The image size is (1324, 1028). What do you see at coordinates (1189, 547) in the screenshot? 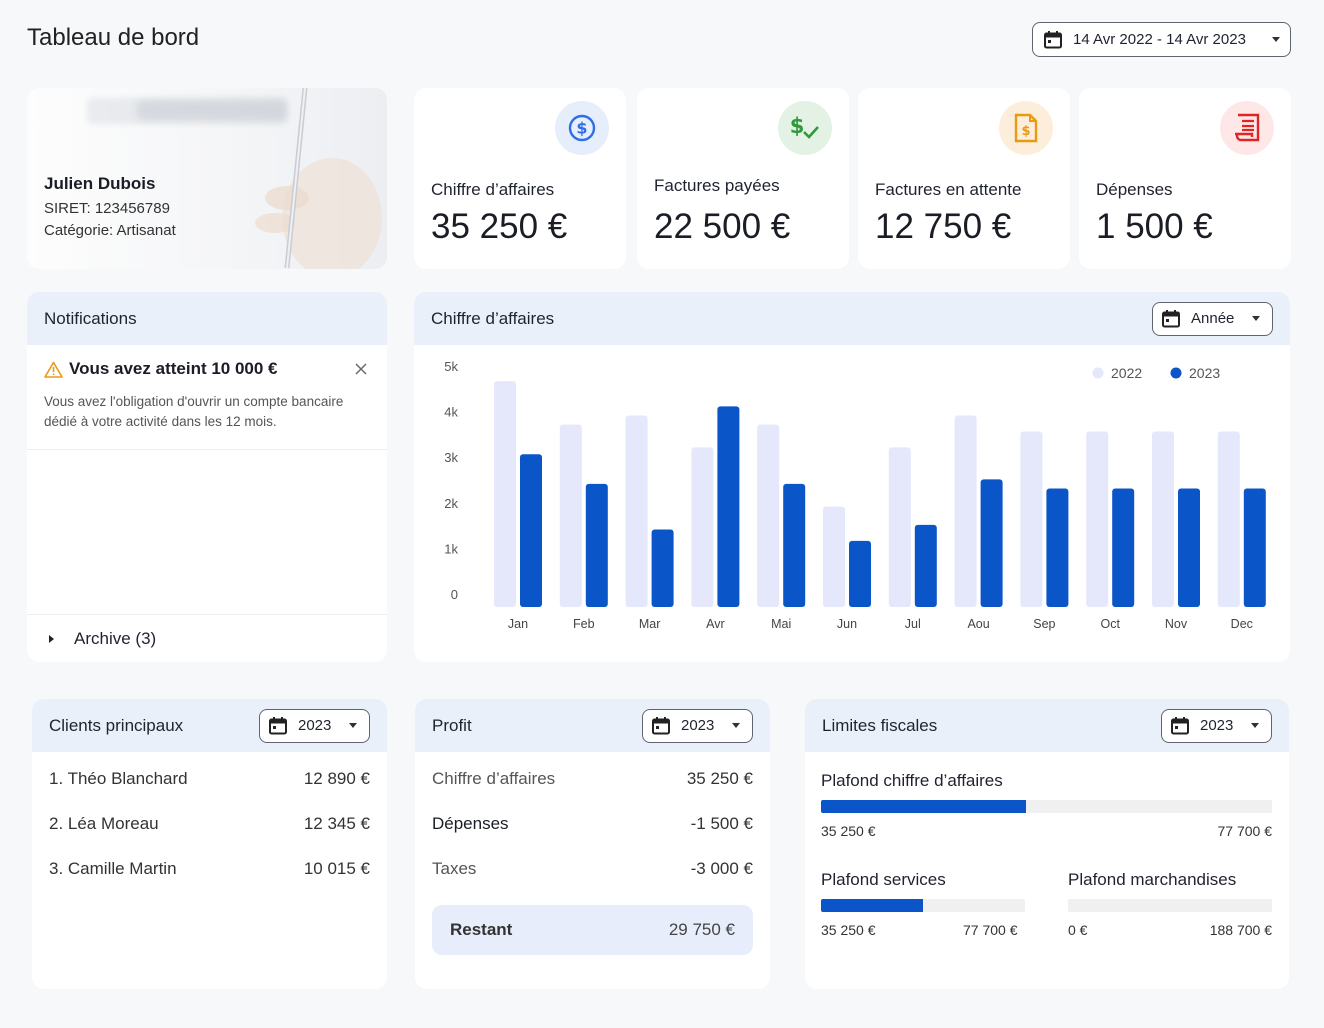
I see `bar-2023-nov` at bounding box center [1189, 547].